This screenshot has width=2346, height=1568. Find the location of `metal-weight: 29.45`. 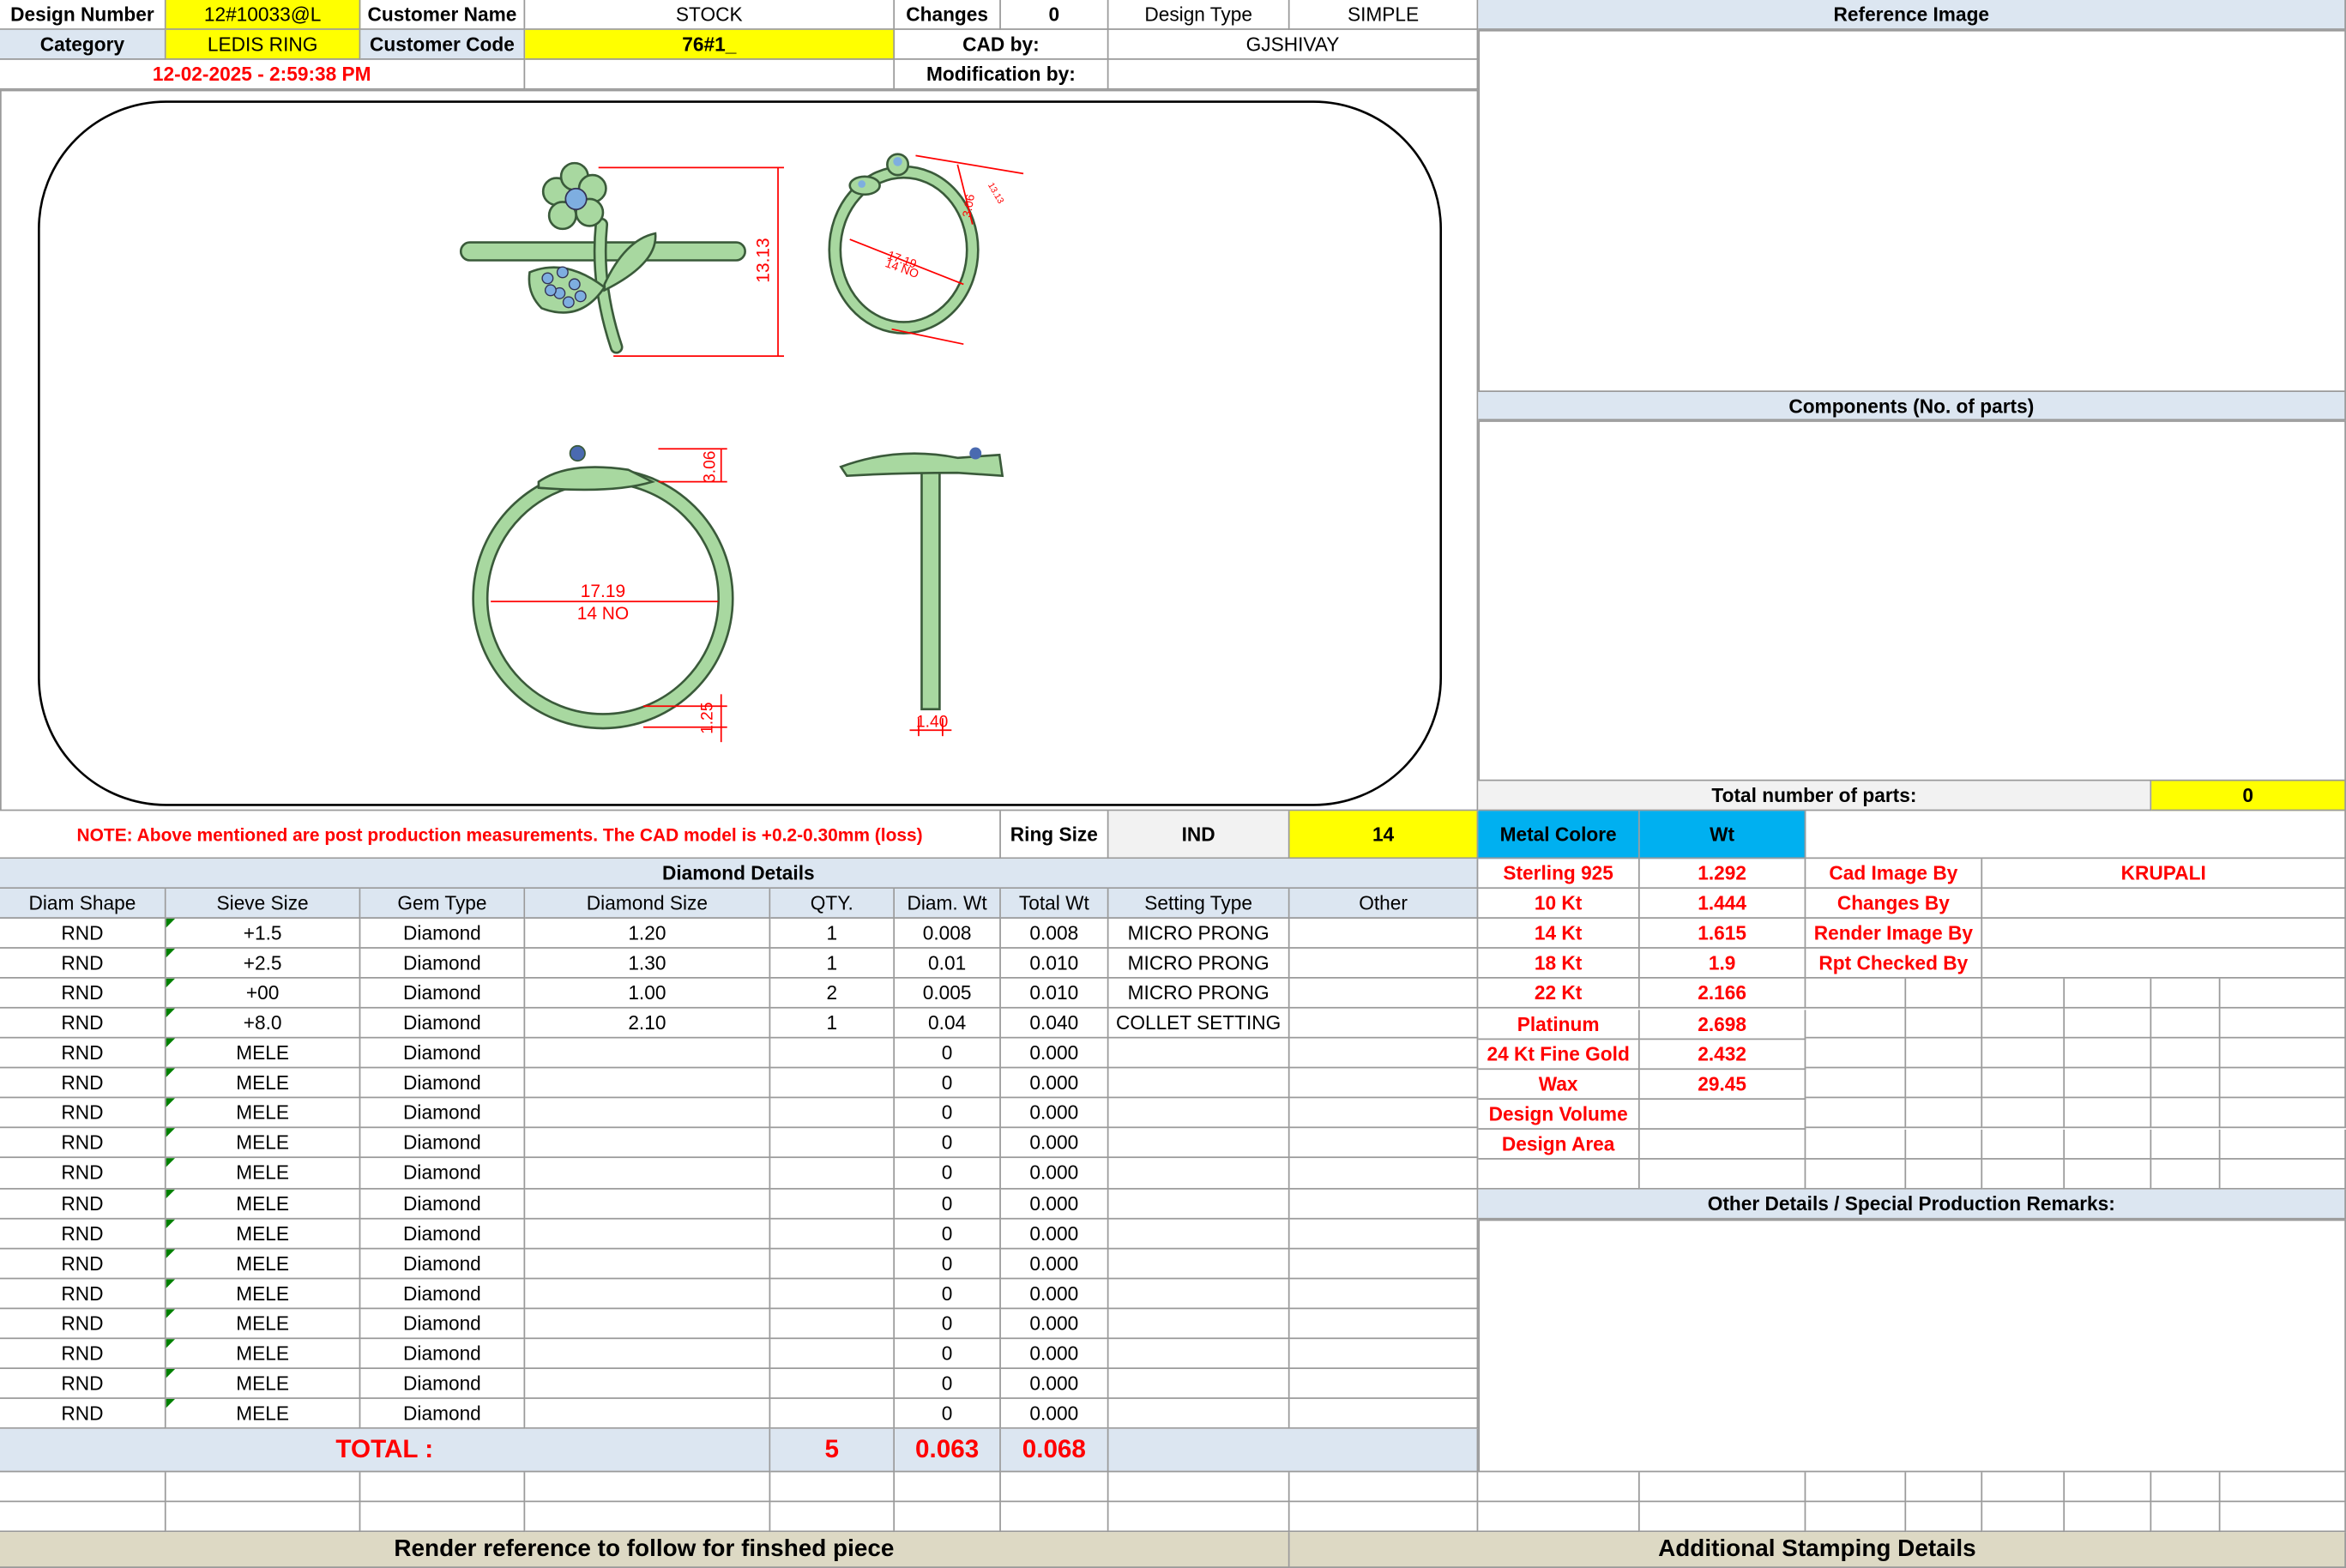

metal-weight: 29.45 is located at coordinates (1723, 1084).